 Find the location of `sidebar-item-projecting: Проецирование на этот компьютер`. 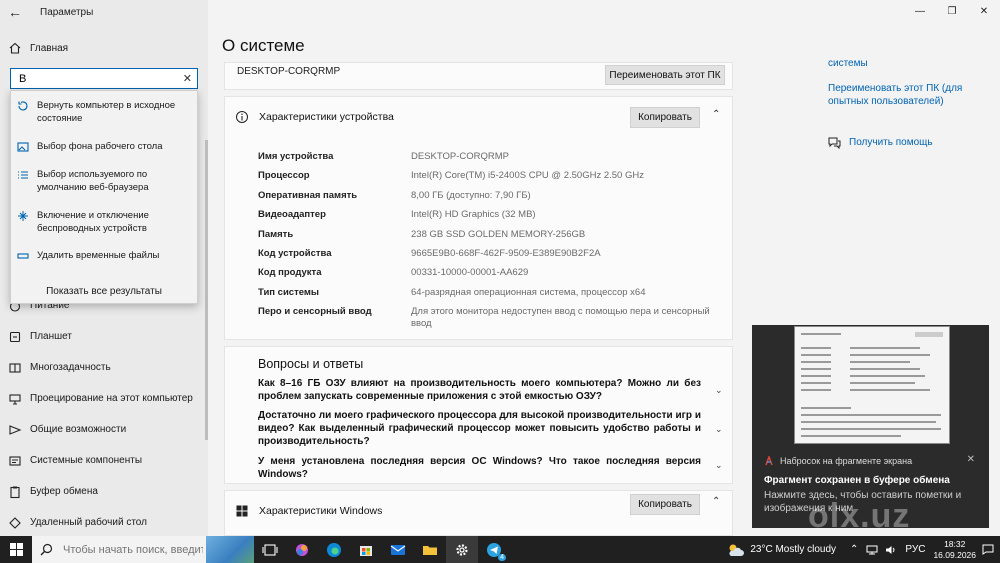

sidebar-item-projecting: Проецирование на этот компьютер is located at coordinates (104, 398).